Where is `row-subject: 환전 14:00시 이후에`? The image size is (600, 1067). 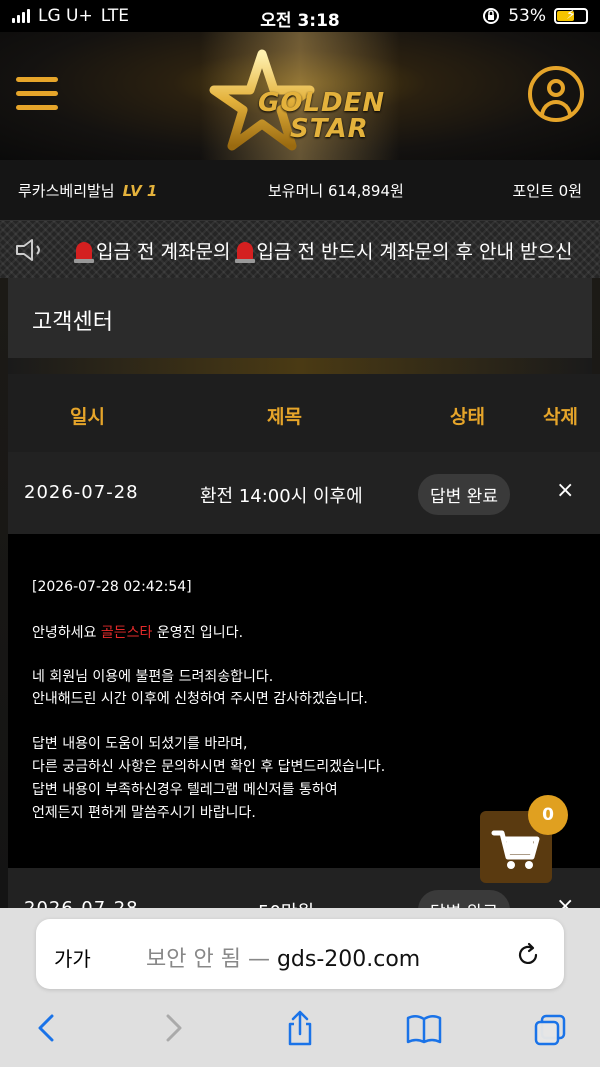 row-subject: 환전 14:00시 이후에 is located at coordinates (281, 495).